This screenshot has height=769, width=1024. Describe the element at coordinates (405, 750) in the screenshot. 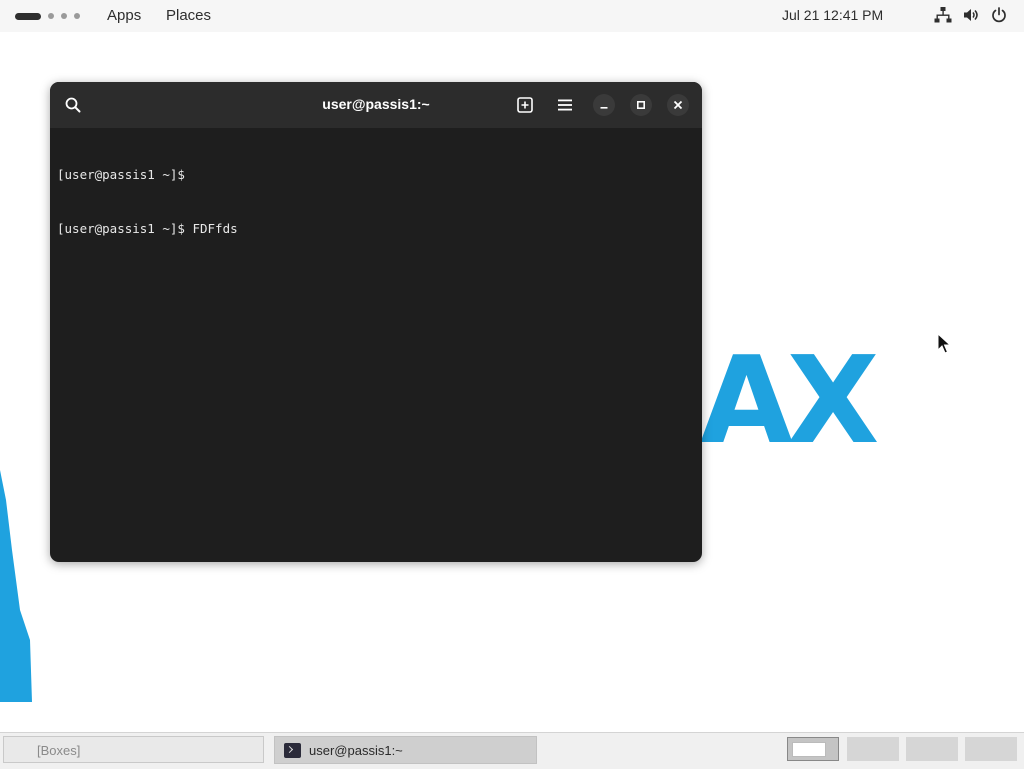

I see `taskbar-item-terminal: user@passis1:~` at that location.